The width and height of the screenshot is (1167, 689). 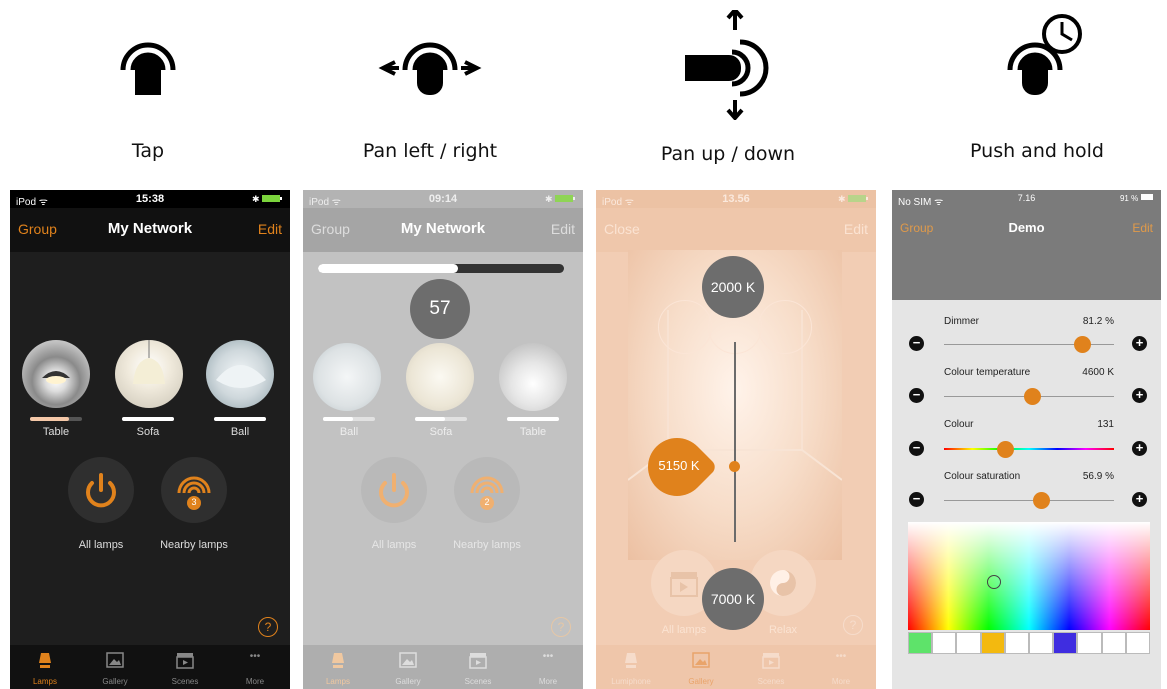 I want to click on dimmer-decrease-button: −, so click(x=916, y=343).